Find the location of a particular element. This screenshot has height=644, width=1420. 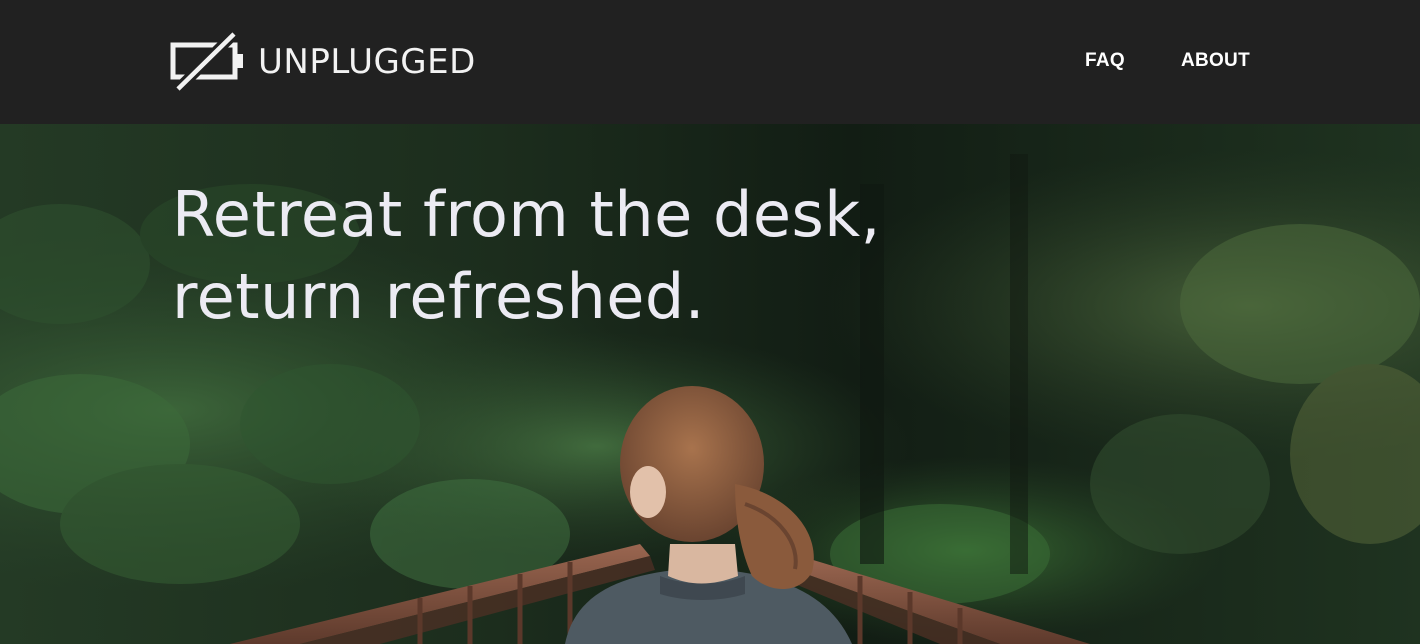

hero-headline: Retreat from the desk, return refreshed. is located at coordinates (526, 256).